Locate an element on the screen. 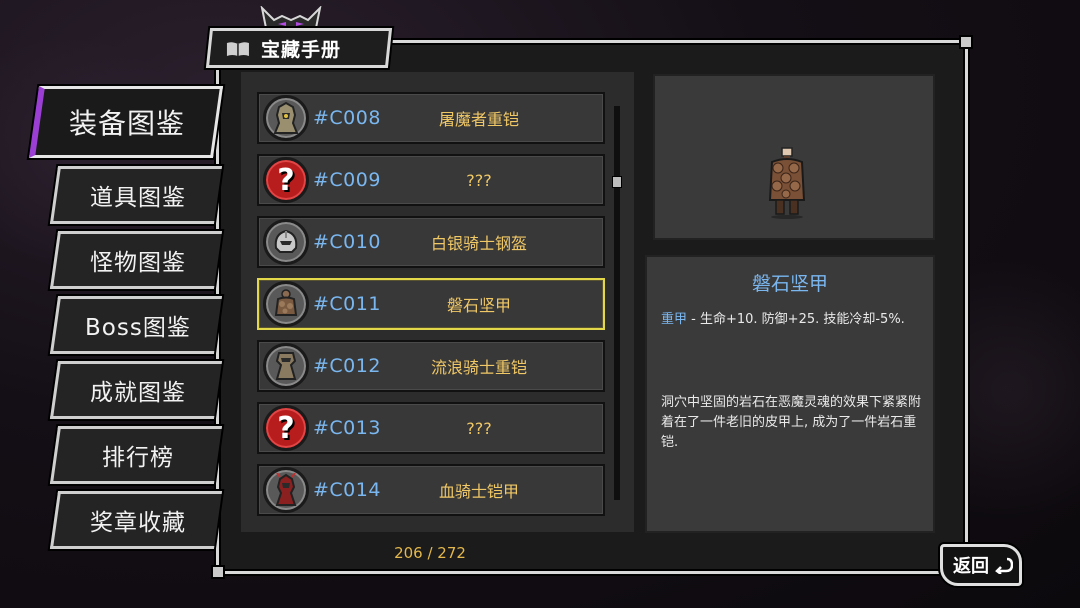  nav-item-label: Boss图鉴 is located at coordinates (137, 328).